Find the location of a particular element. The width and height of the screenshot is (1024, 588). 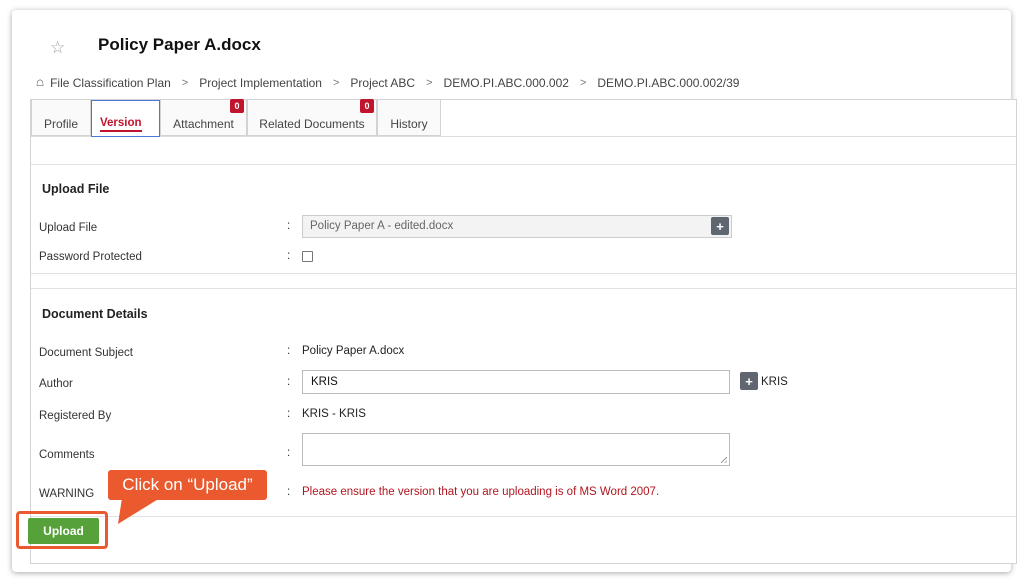

author-tag: KRIS is located at coordinates (774, 382).